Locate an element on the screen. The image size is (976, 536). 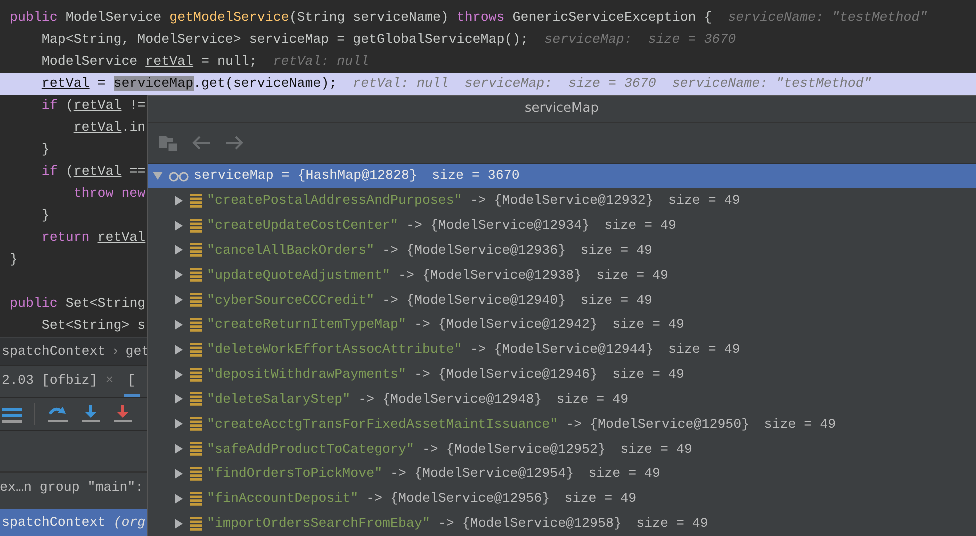
debug-hint: serviceMap: size = 3670 is located at coordinates (640, 40).